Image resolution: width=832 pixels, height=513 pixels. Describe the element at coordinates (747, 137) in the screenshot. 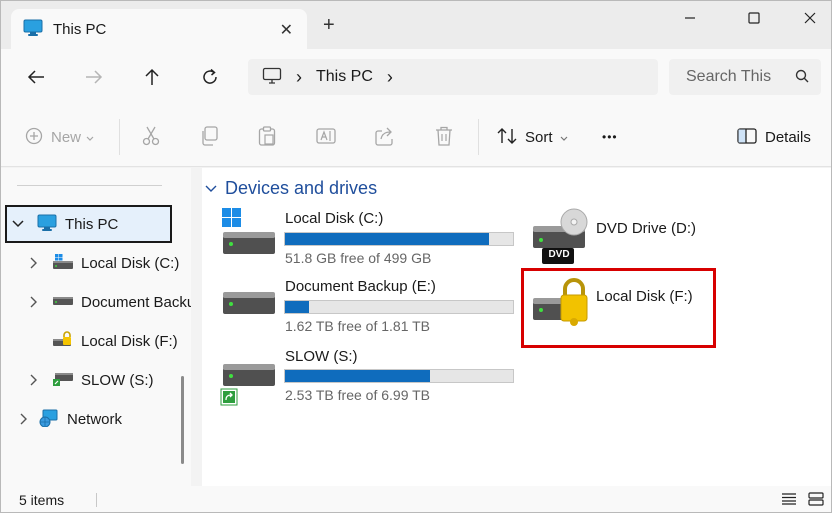

I see `details-pane-icon` at that location.